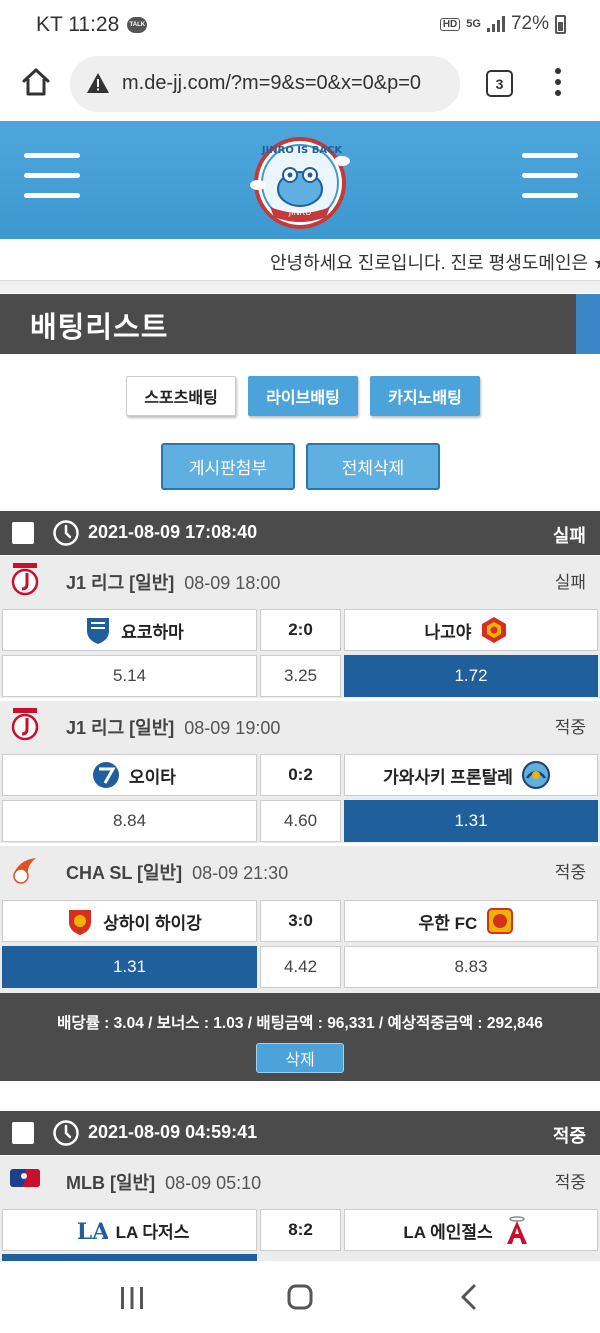  What do you see at coordinates (129, 775) in the screenshot?
I see `home-team: 오이타` at bounding box center [129, 775].